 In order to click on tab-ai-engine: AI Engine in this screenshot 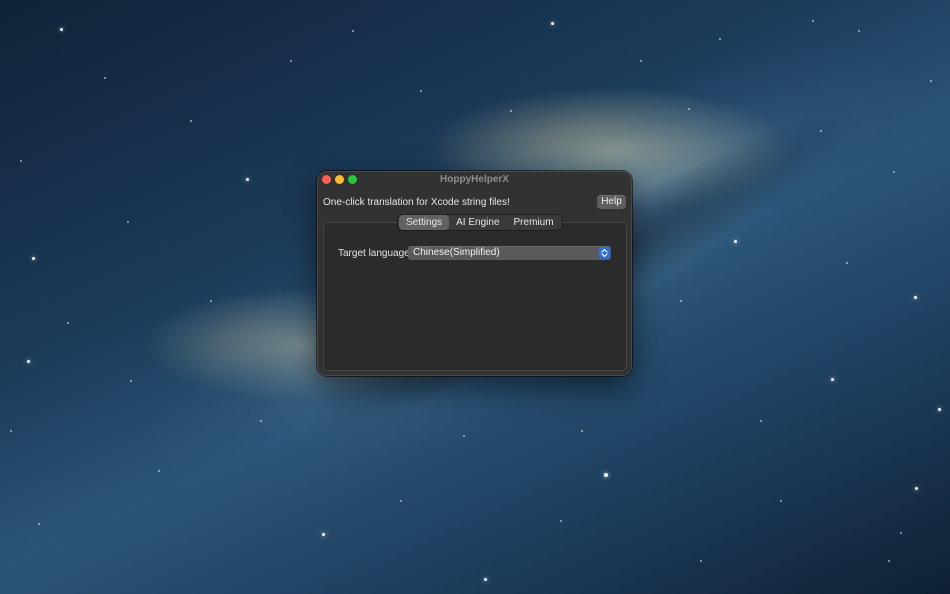, I will do `click(477, 222)`.